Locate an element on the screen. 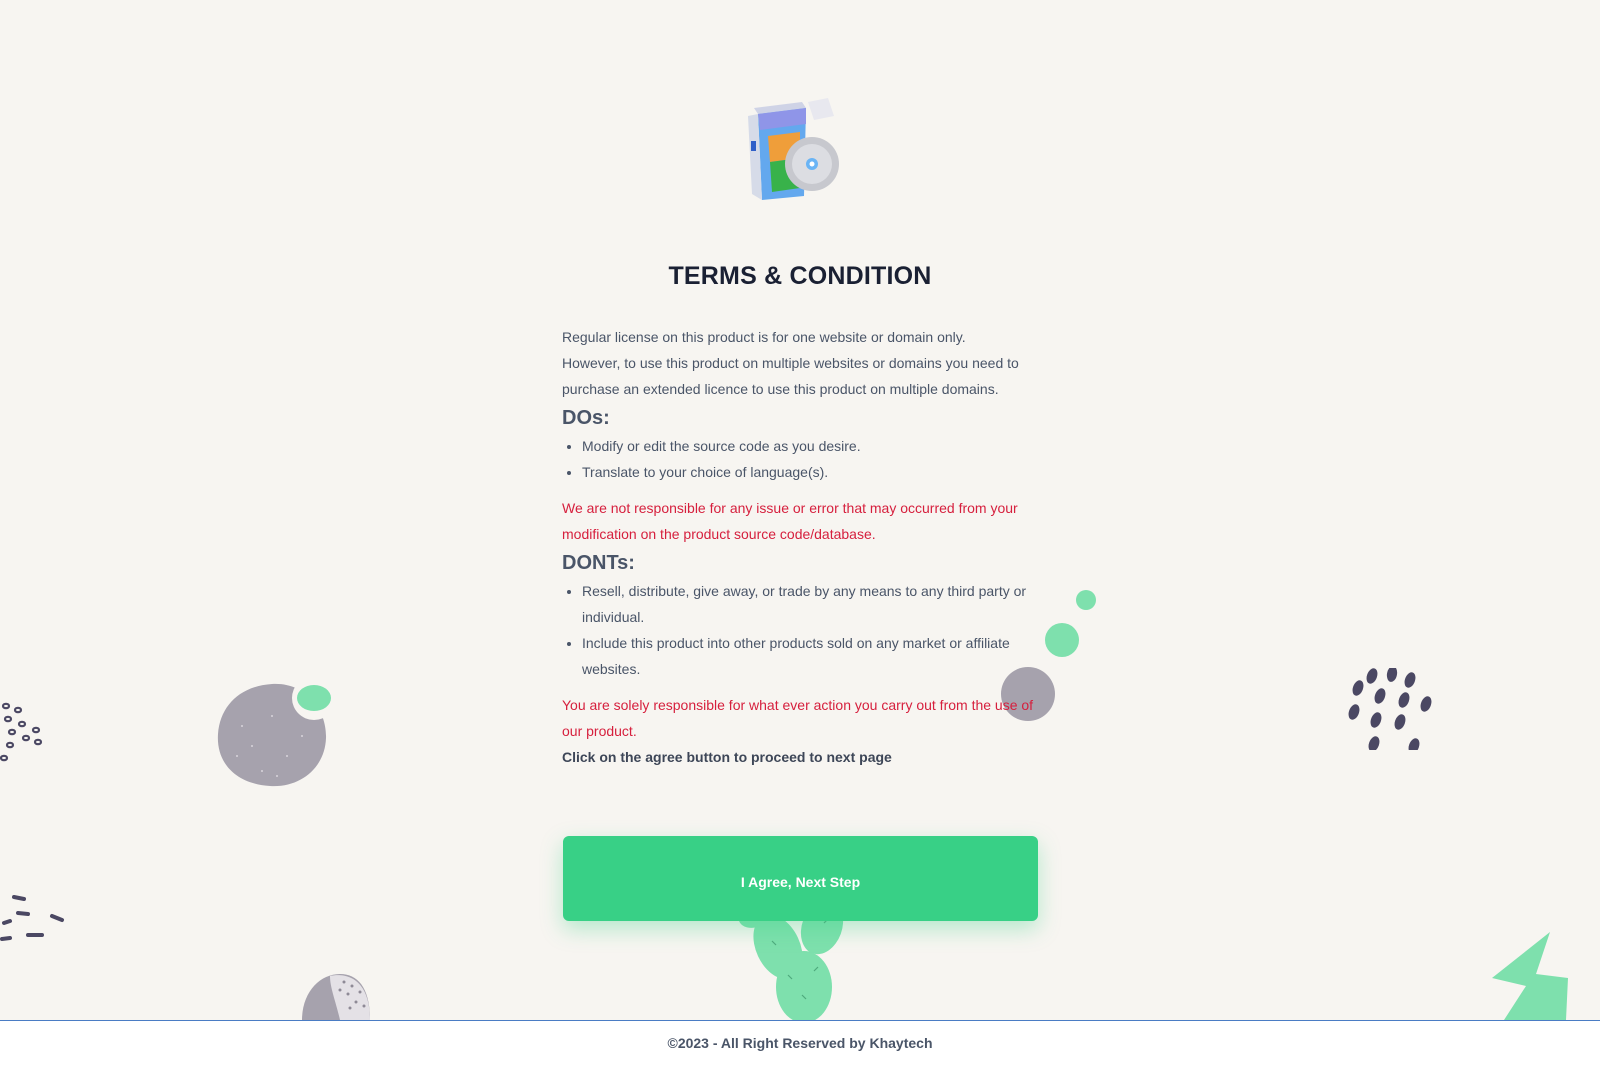 The image size is (1600, 1067). decor-dashes-left is located at coordinates (32, 918).